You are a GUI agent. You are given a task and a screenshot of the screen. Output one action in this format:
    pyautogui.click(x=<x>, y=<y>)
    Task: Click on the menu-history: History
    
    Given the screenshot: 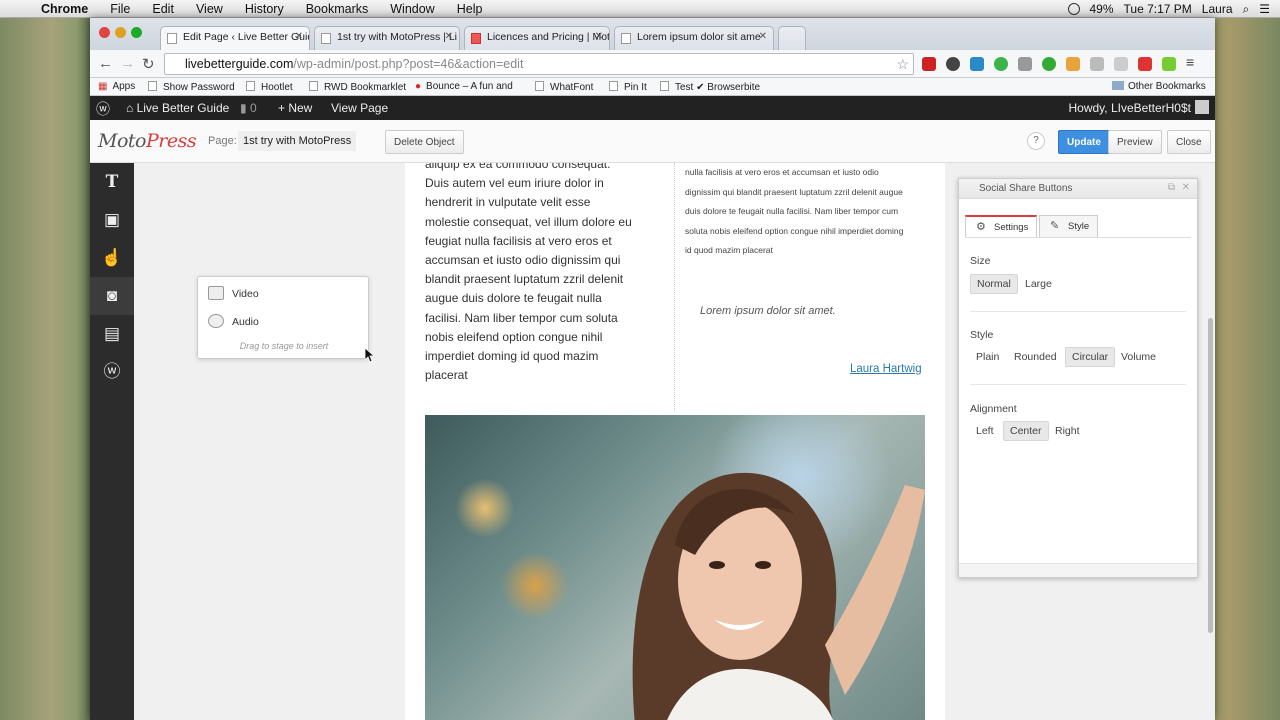 What is the action you would take?
    pyautogui.click(x=264, y=9)
    